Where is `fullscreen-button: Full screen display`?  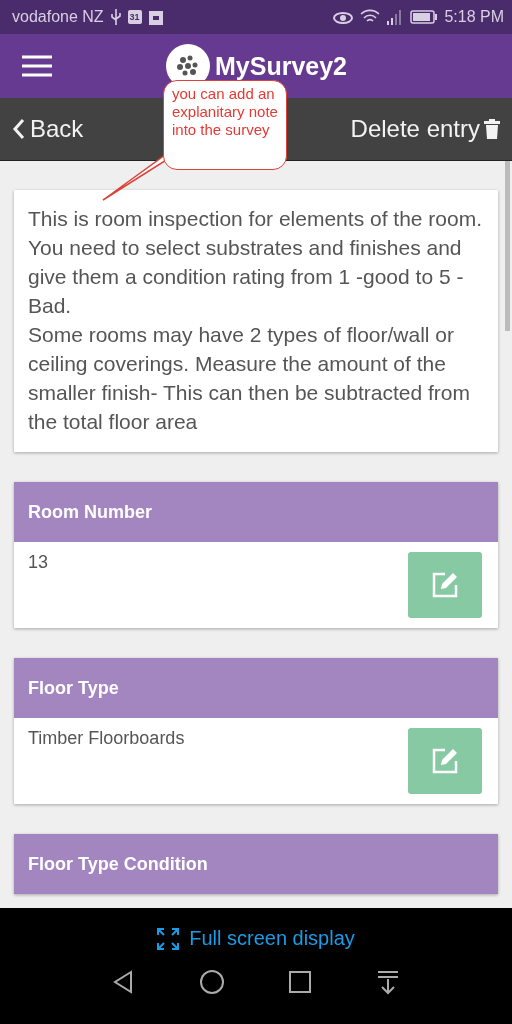 fullscreen-button: Full screen display is located at coordinates (256, 938).